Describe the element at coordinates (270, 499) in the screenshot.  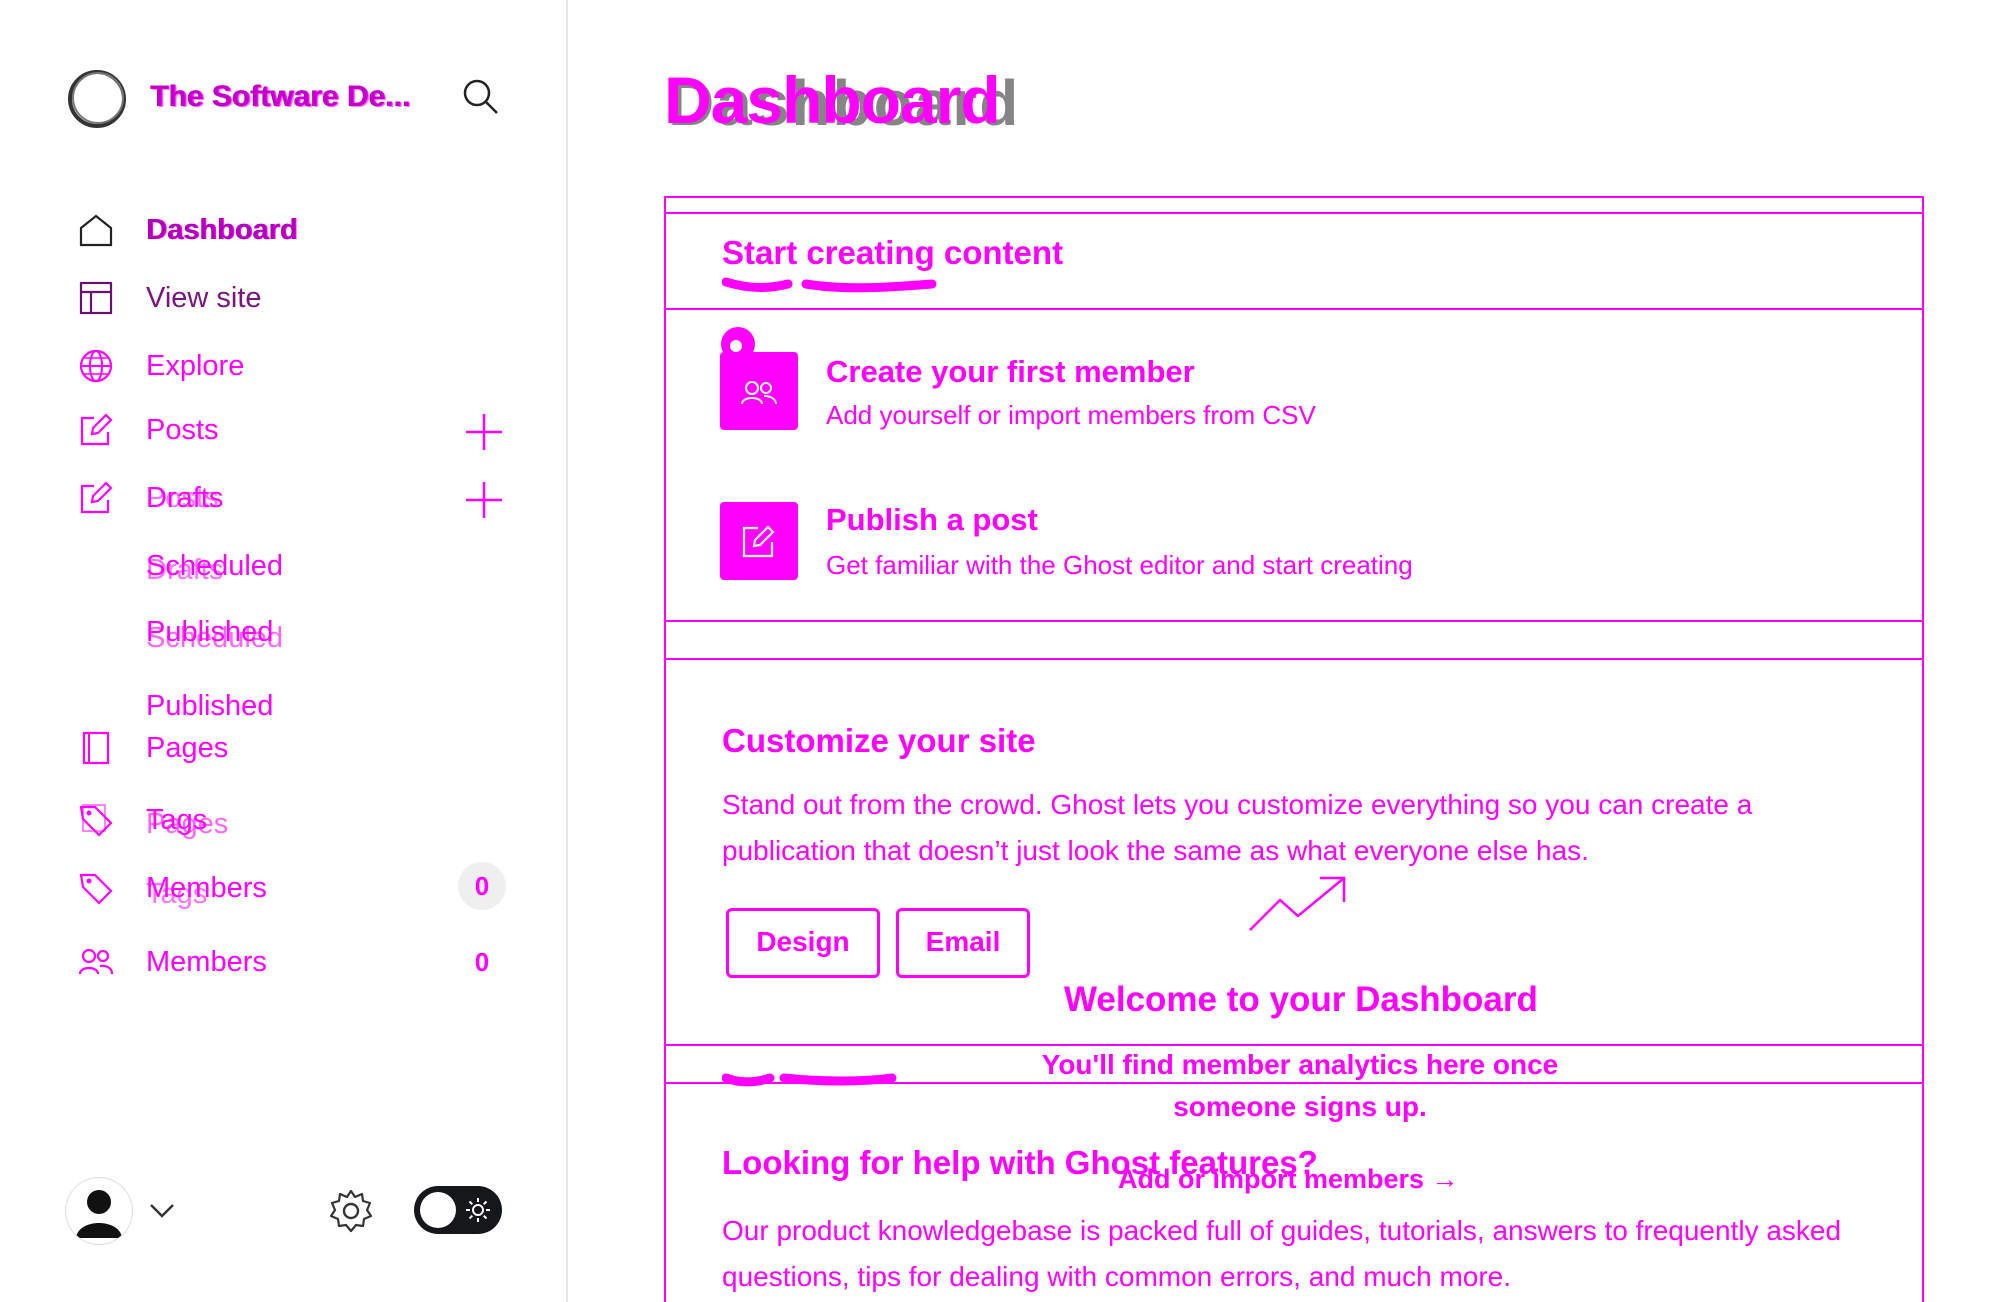
I see `nav-item-drafts: Drafts Posts` at that location.